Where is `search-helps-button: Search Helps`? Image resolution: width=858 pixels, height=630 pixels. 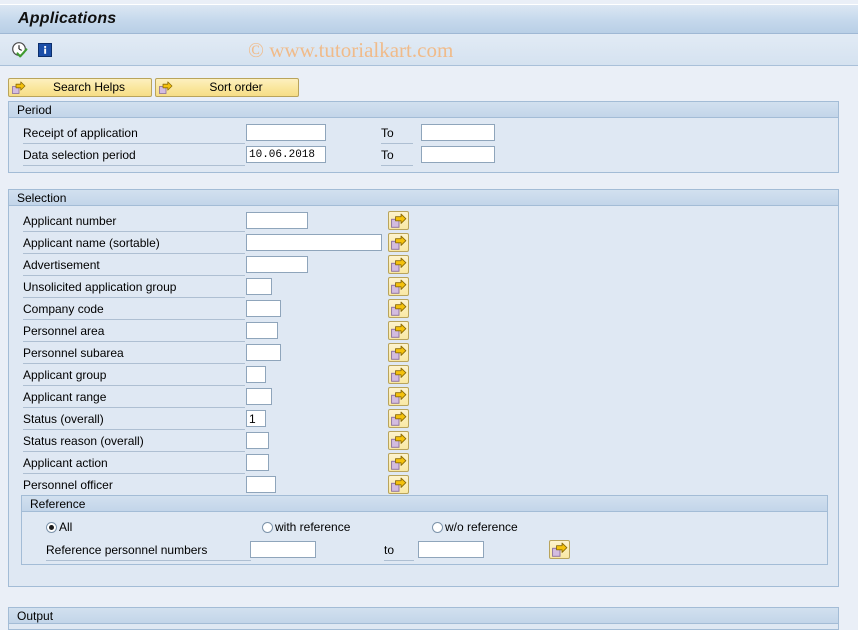 search-helps-button: Search Helps is located at coordinates (80, 87).